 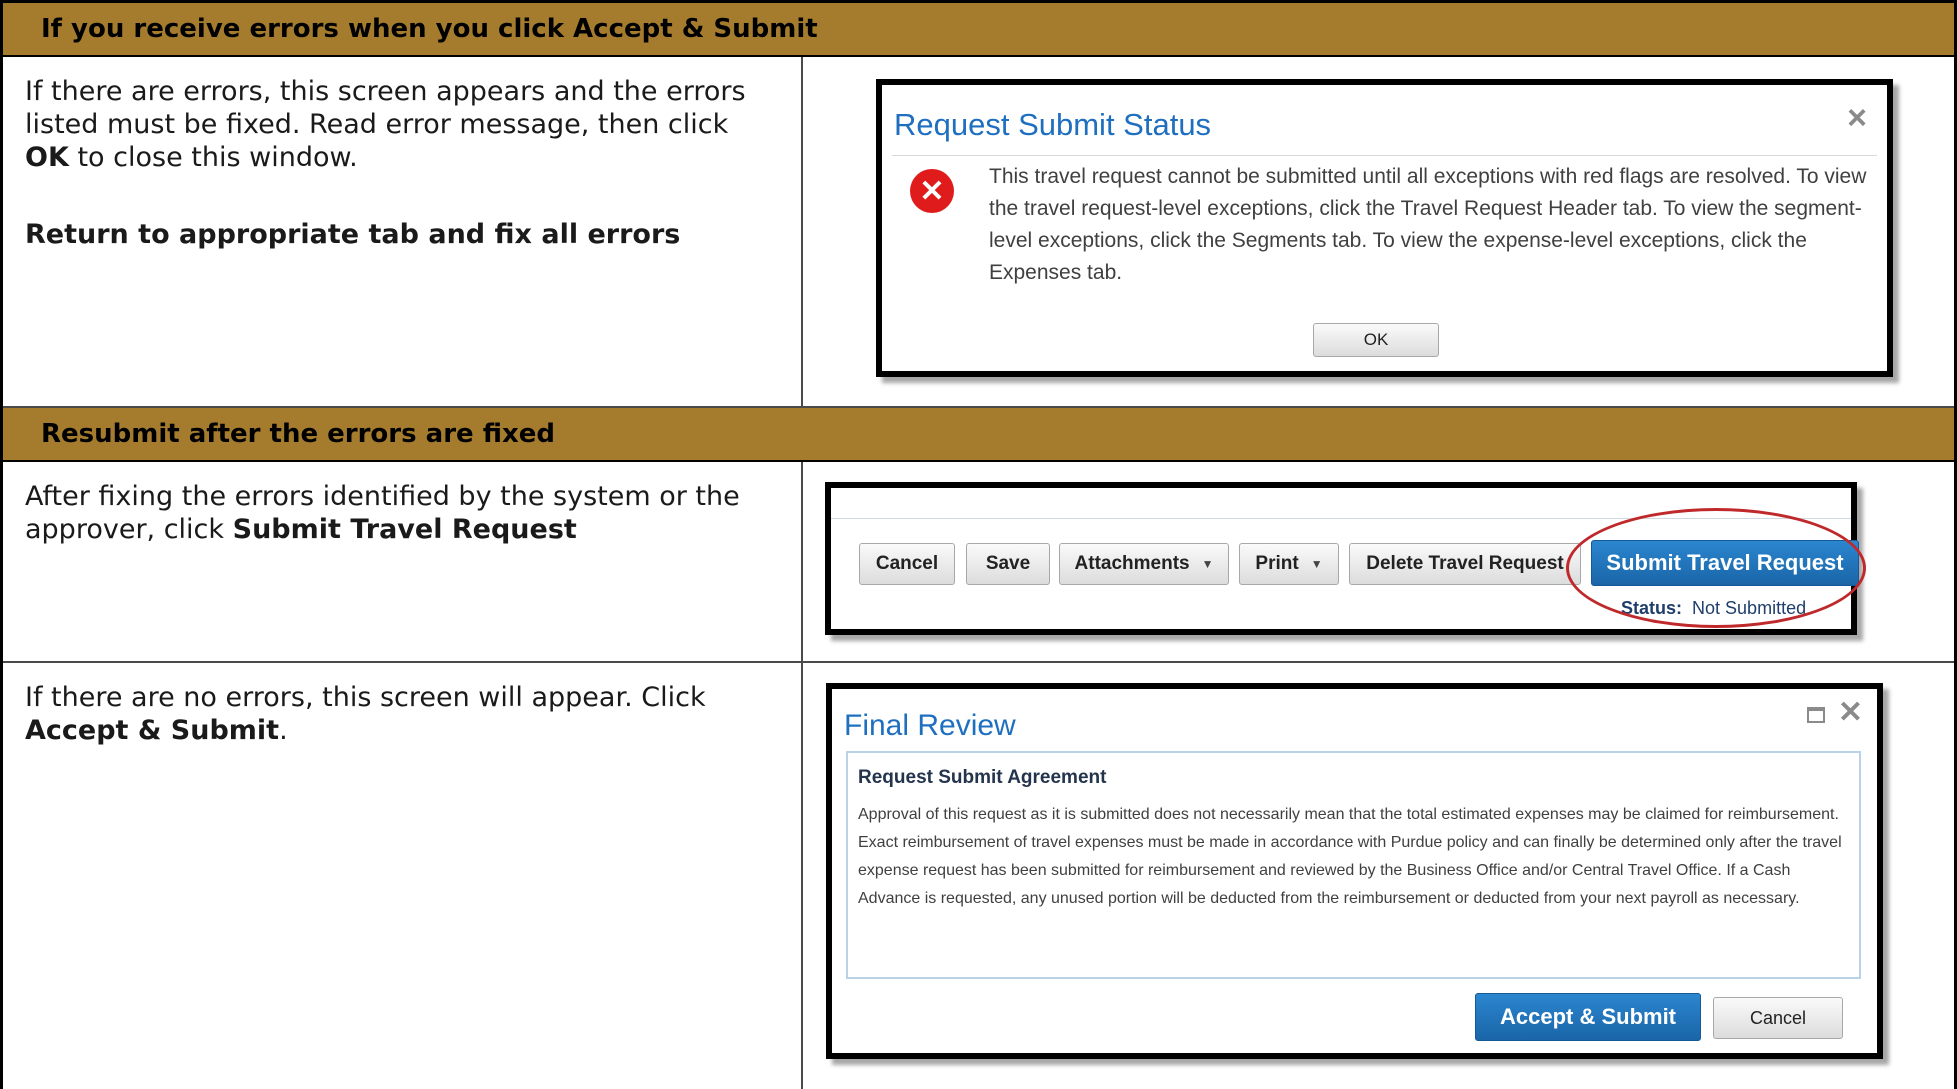 I want to click on title-divider, so click(x=1384, y=155).